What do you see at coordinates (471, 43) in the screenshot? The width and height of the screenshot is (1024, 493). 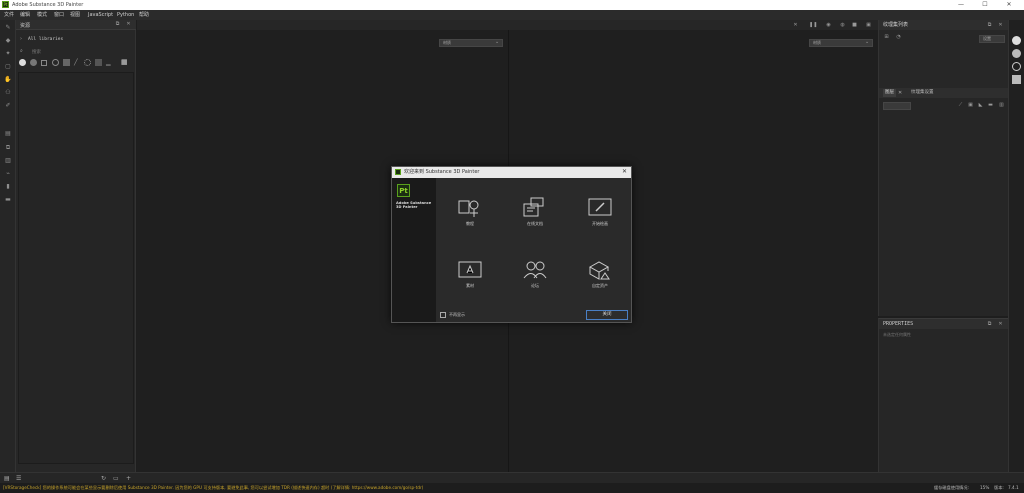 I see `viewport-3d-dropdown: 材质` at bounding box center [471, 43].